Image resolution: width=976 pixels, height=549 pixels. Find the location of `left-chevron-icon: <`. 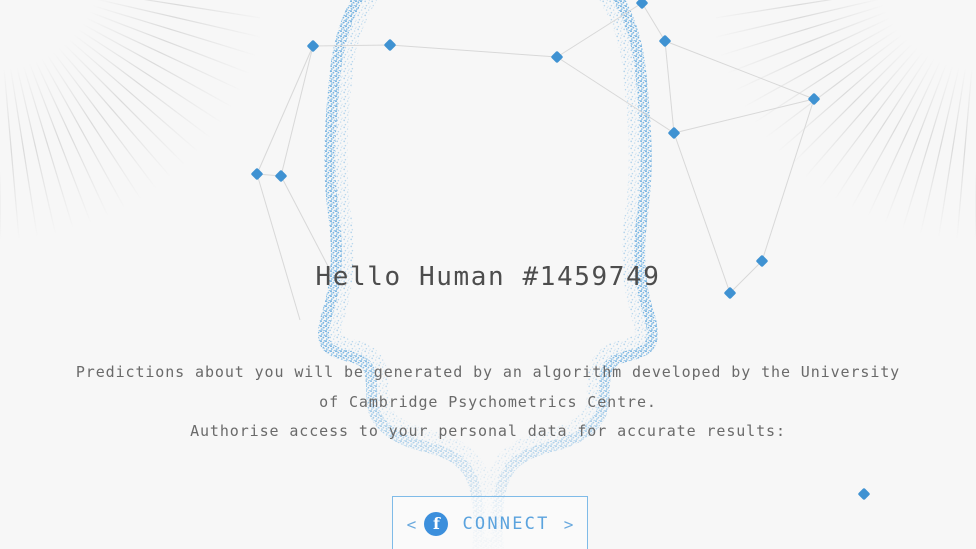

left-chevron-icon: < is located at coordinates (411, 524).